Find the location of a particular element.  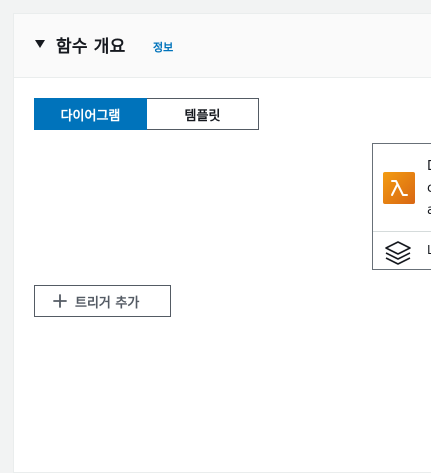

function-card: D c a L is located at coordinates (401, 206).